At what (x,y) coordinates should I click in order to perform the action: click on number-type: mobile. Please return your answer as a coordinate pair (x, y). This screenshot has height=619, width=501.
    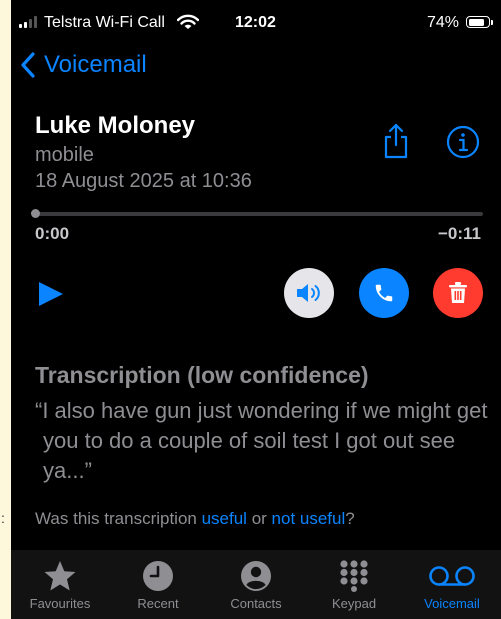
    Looking at the image, I should click on (64, 155).